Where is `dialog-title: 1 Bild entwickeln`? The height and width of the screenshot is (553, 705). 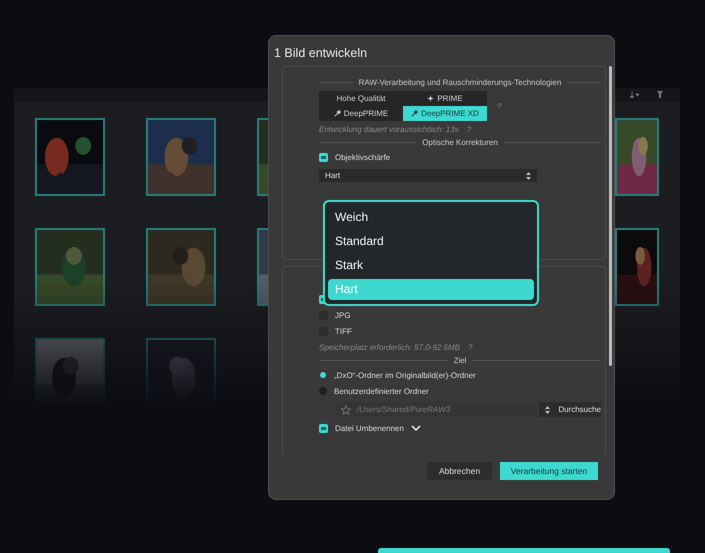
dialog-title: 1 Bild entwickeln is located at coordinates (321, 54).